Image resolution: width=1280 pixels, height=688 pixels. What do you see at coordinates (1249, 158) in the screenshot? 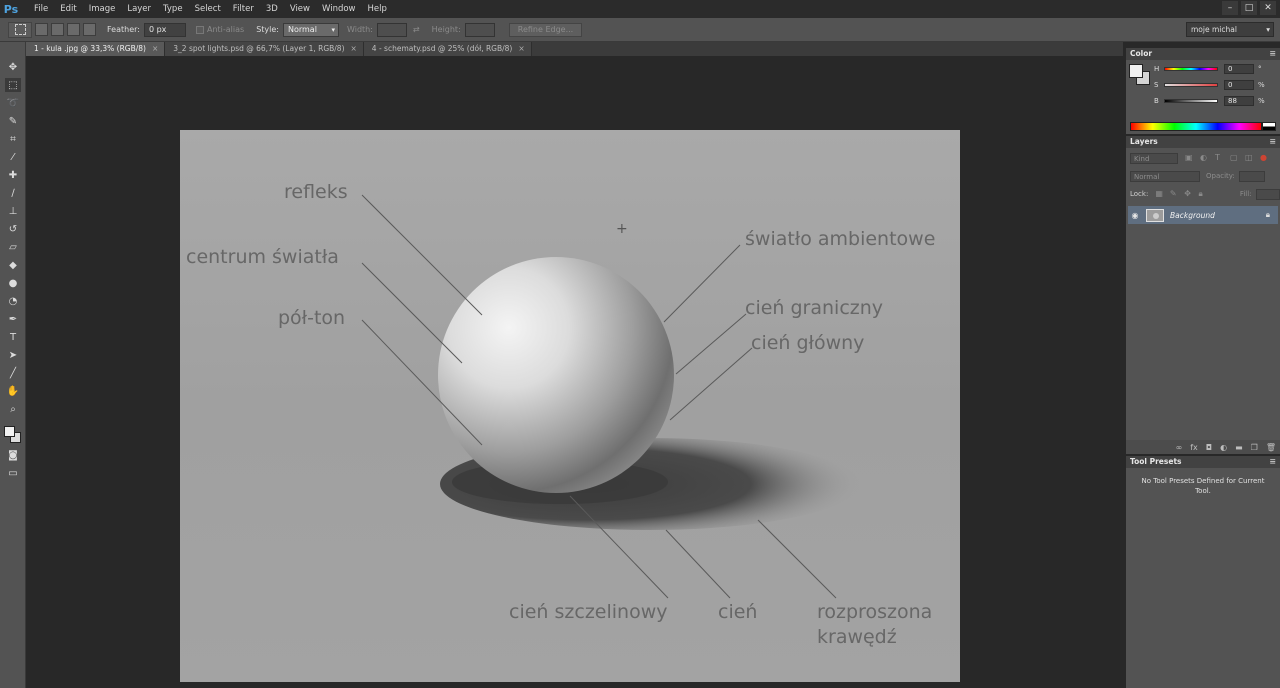
I see `smart-filter-icon: ◫` at bounding box center [1249, 158].